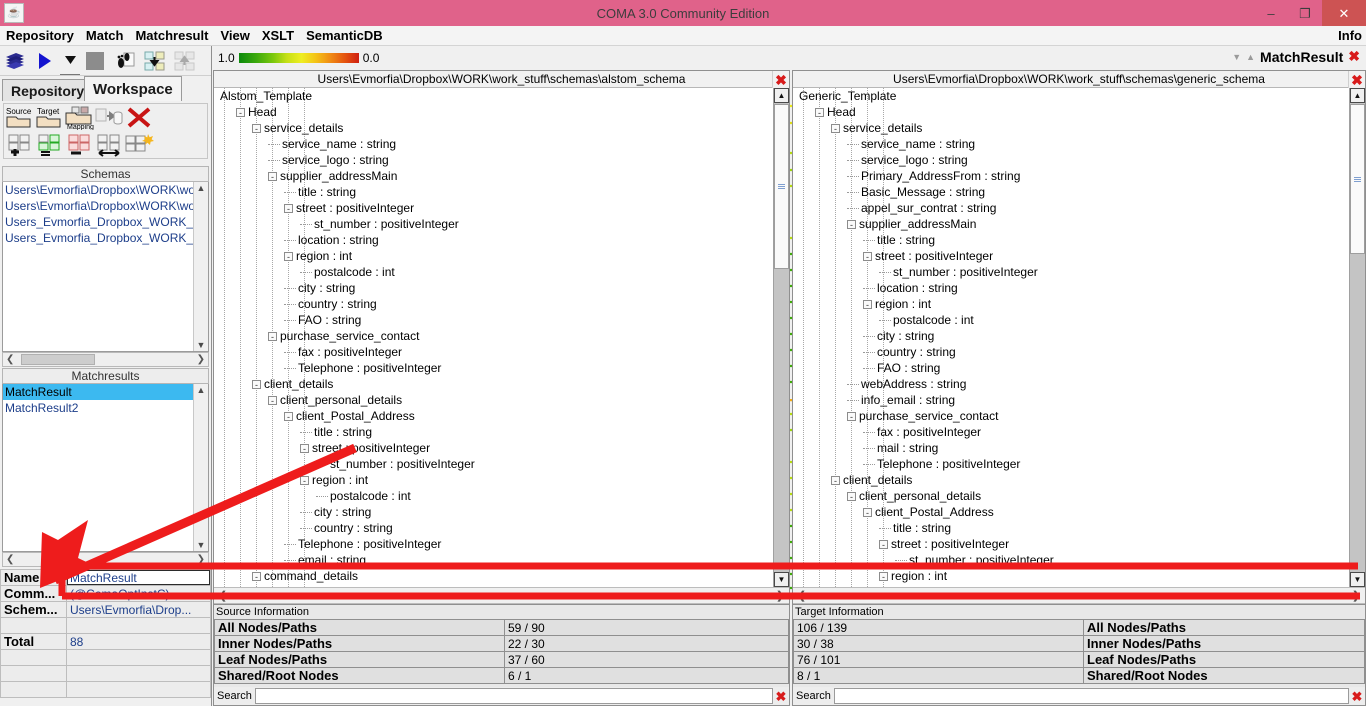 The width and height of the screenshot is (1366, 706). What do you see at coordinates (501, 595) in the screenshot?
I see `source-horizontal-scrollbar: ❮ ❯` at bounding box center [501, 595].